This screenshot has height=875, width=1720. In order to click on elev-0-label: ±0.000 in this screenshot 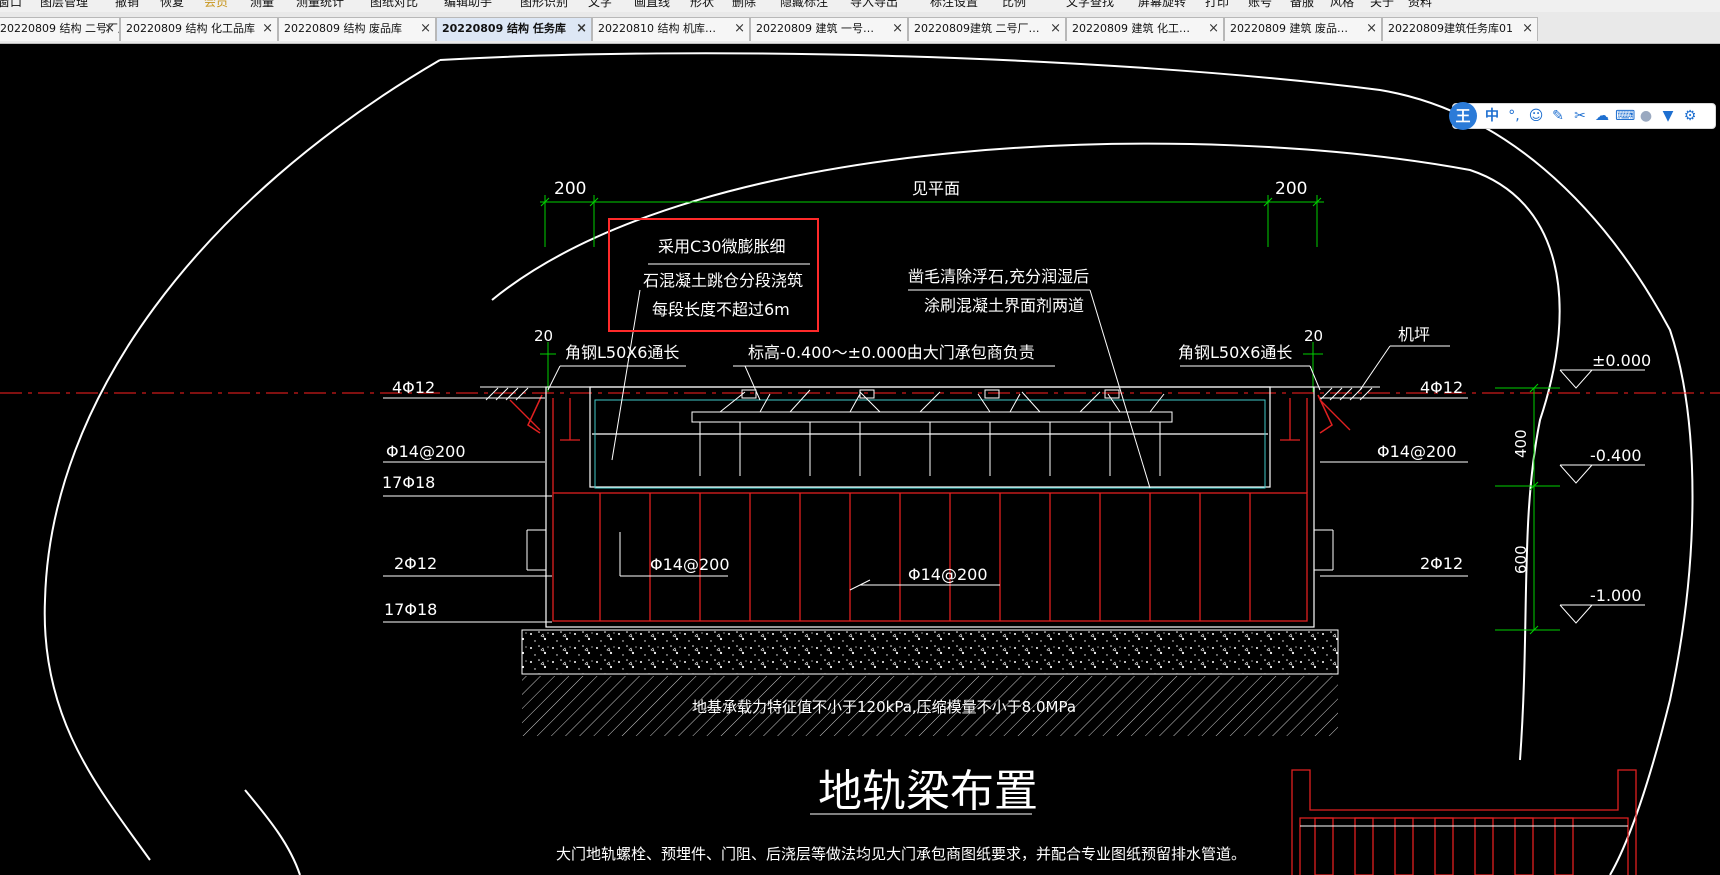, I will do `click(1621, 360)`.